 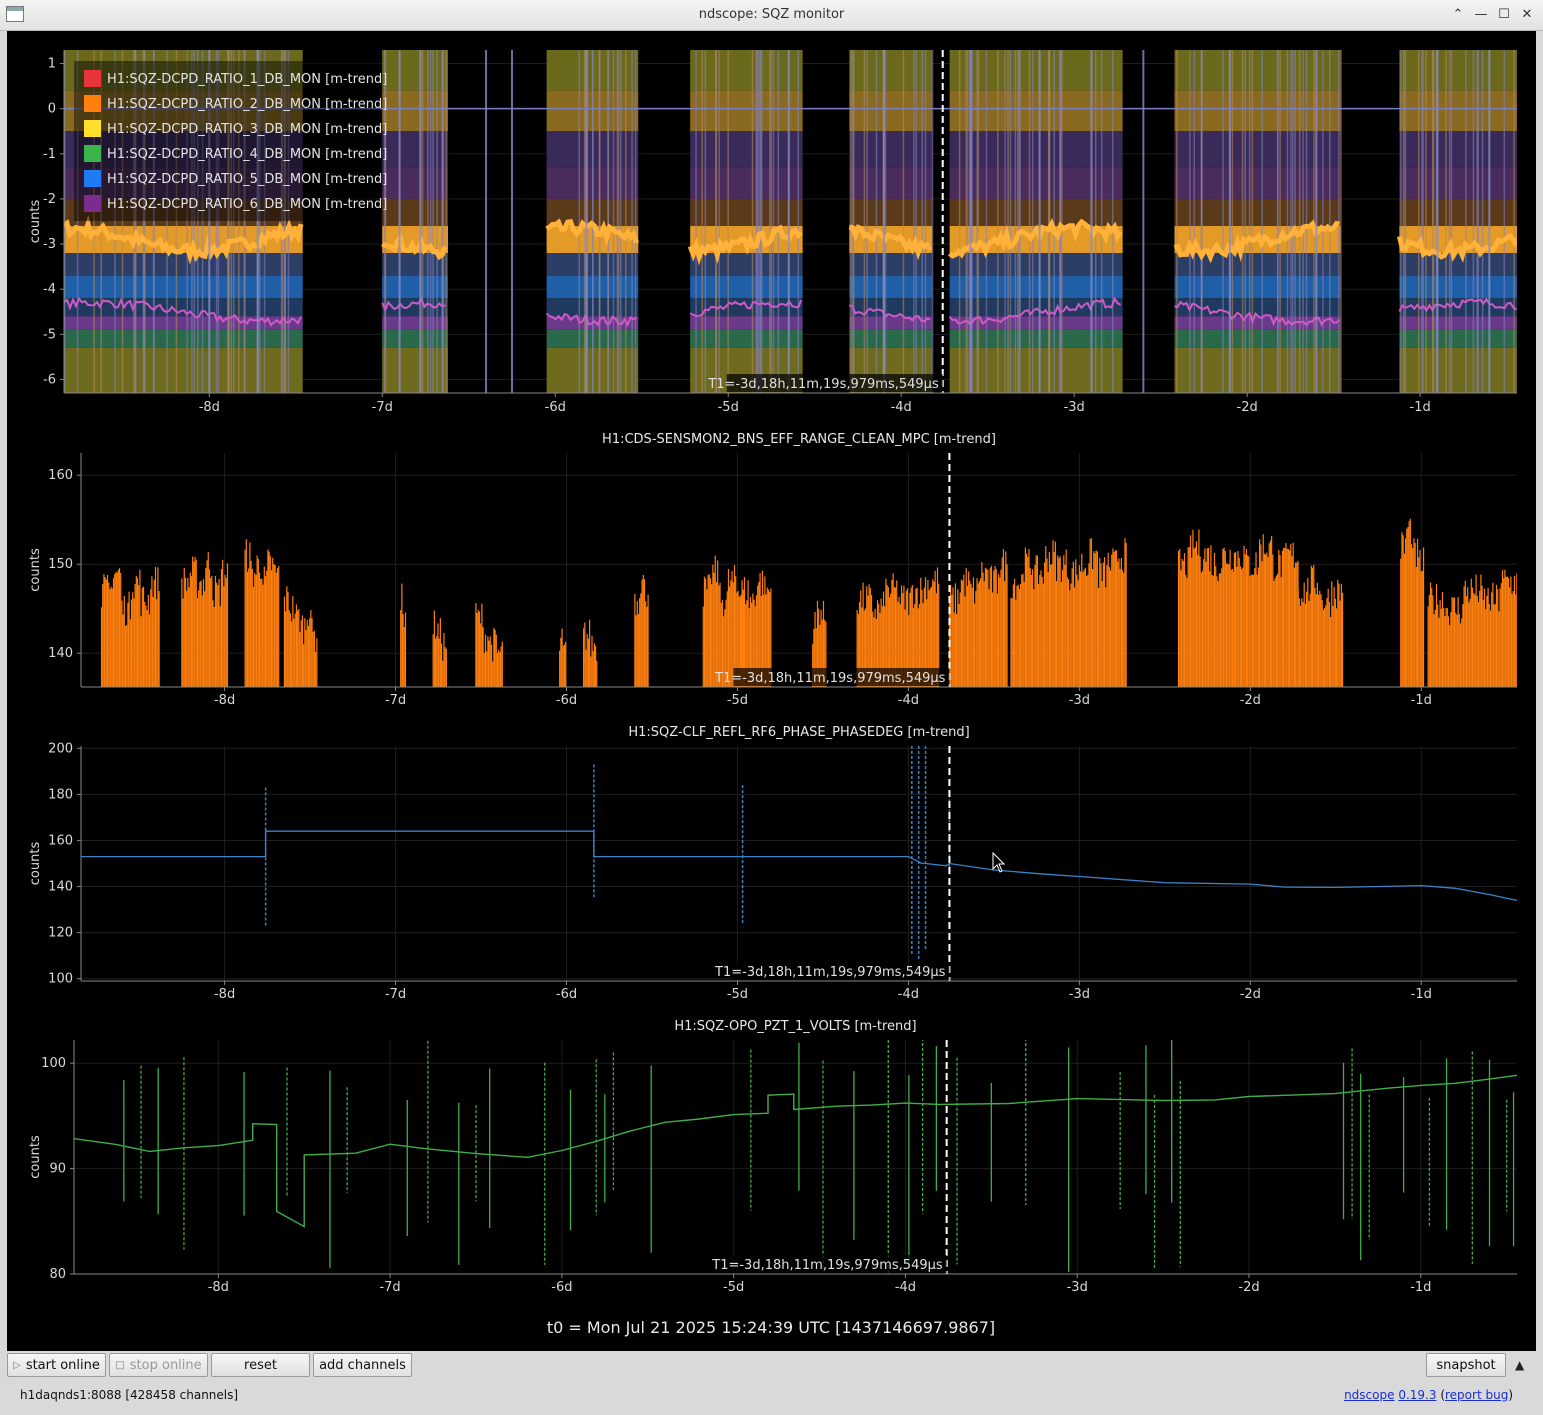 I want to click on add-channels-button: add channels, so click(x=362, y=1365).